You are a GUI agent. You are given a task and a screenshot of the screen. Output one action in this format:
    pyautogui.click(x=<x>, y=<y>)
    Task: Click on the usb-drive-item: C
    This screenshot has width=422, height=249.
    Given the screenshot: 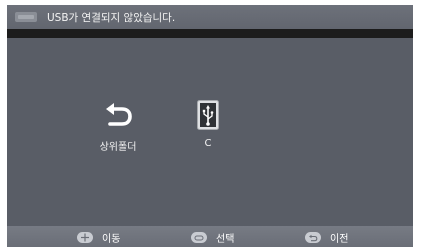 What is the action you would take?
    pyautogui.click(x=208, y=124)
    